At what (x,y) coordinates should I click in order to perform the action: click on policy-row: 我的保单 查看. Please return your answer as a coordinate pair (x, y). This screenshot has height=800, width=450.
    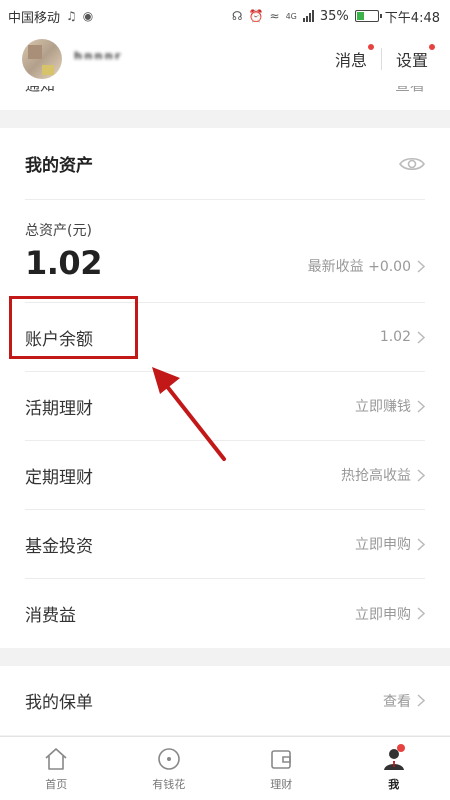
    Looking at the image, I should click on (225, 700).